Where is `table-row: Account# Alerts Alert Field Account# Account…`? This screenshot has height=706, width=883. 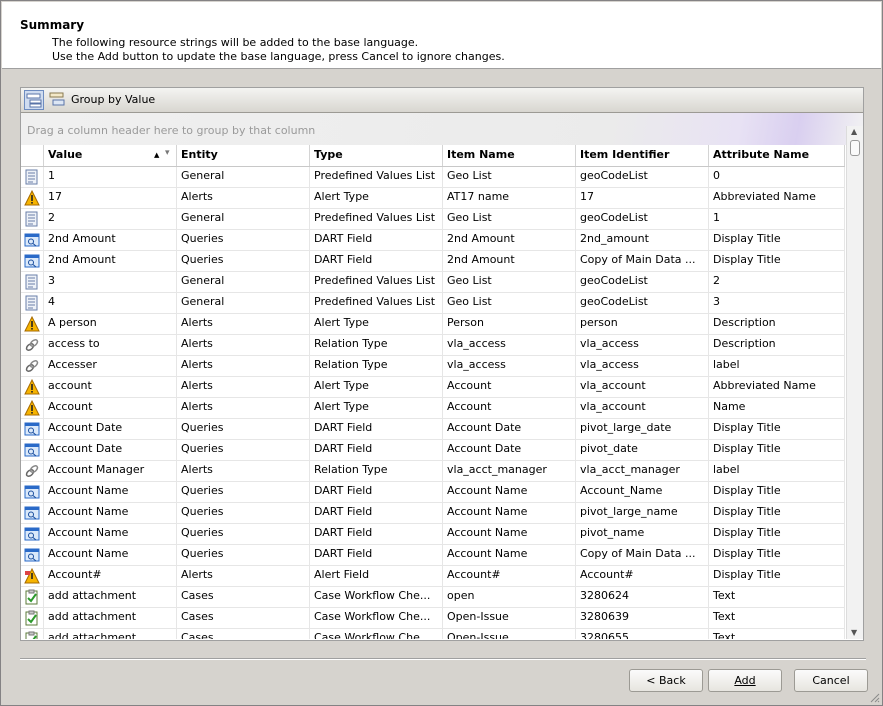 table-row: Account# Alerts Alert Field Account# Account… is located at coordinates (433, 576).